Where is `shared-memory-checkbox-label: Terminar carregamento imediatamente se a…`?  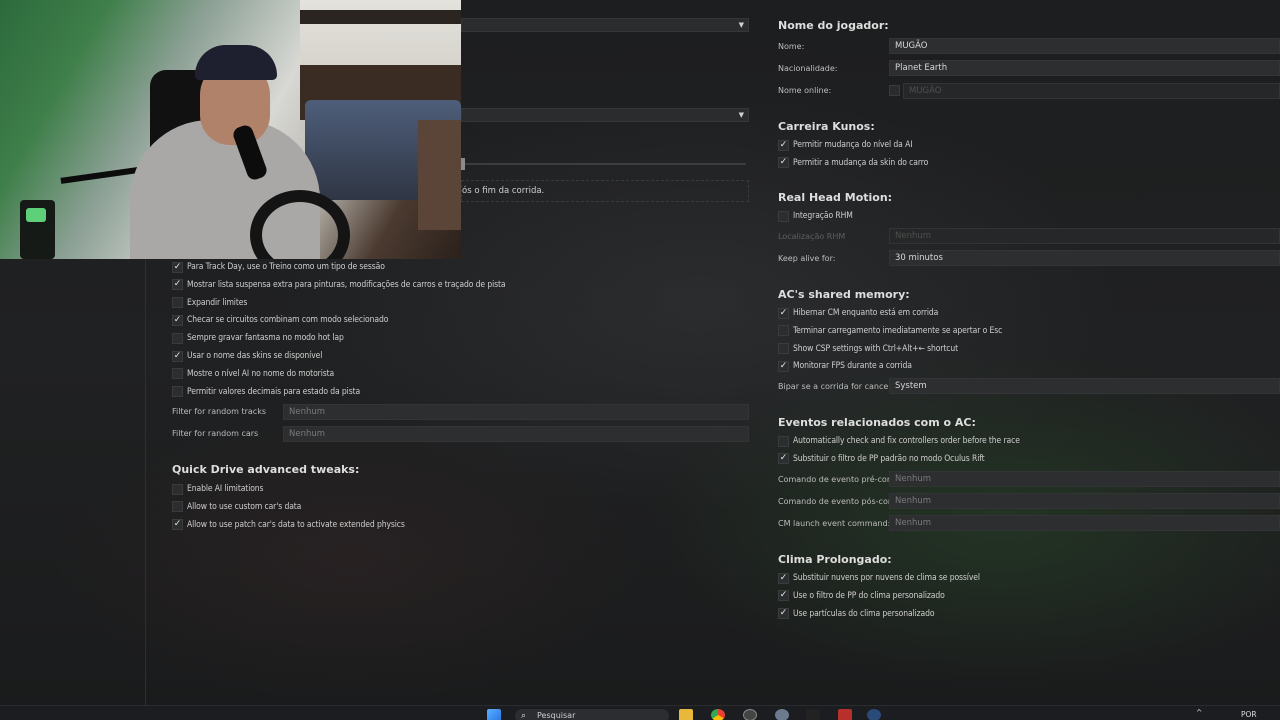 shared-memory-checkbox-label: Terminar carregamento imediatamente se a… is located at coordinates (898, 330).